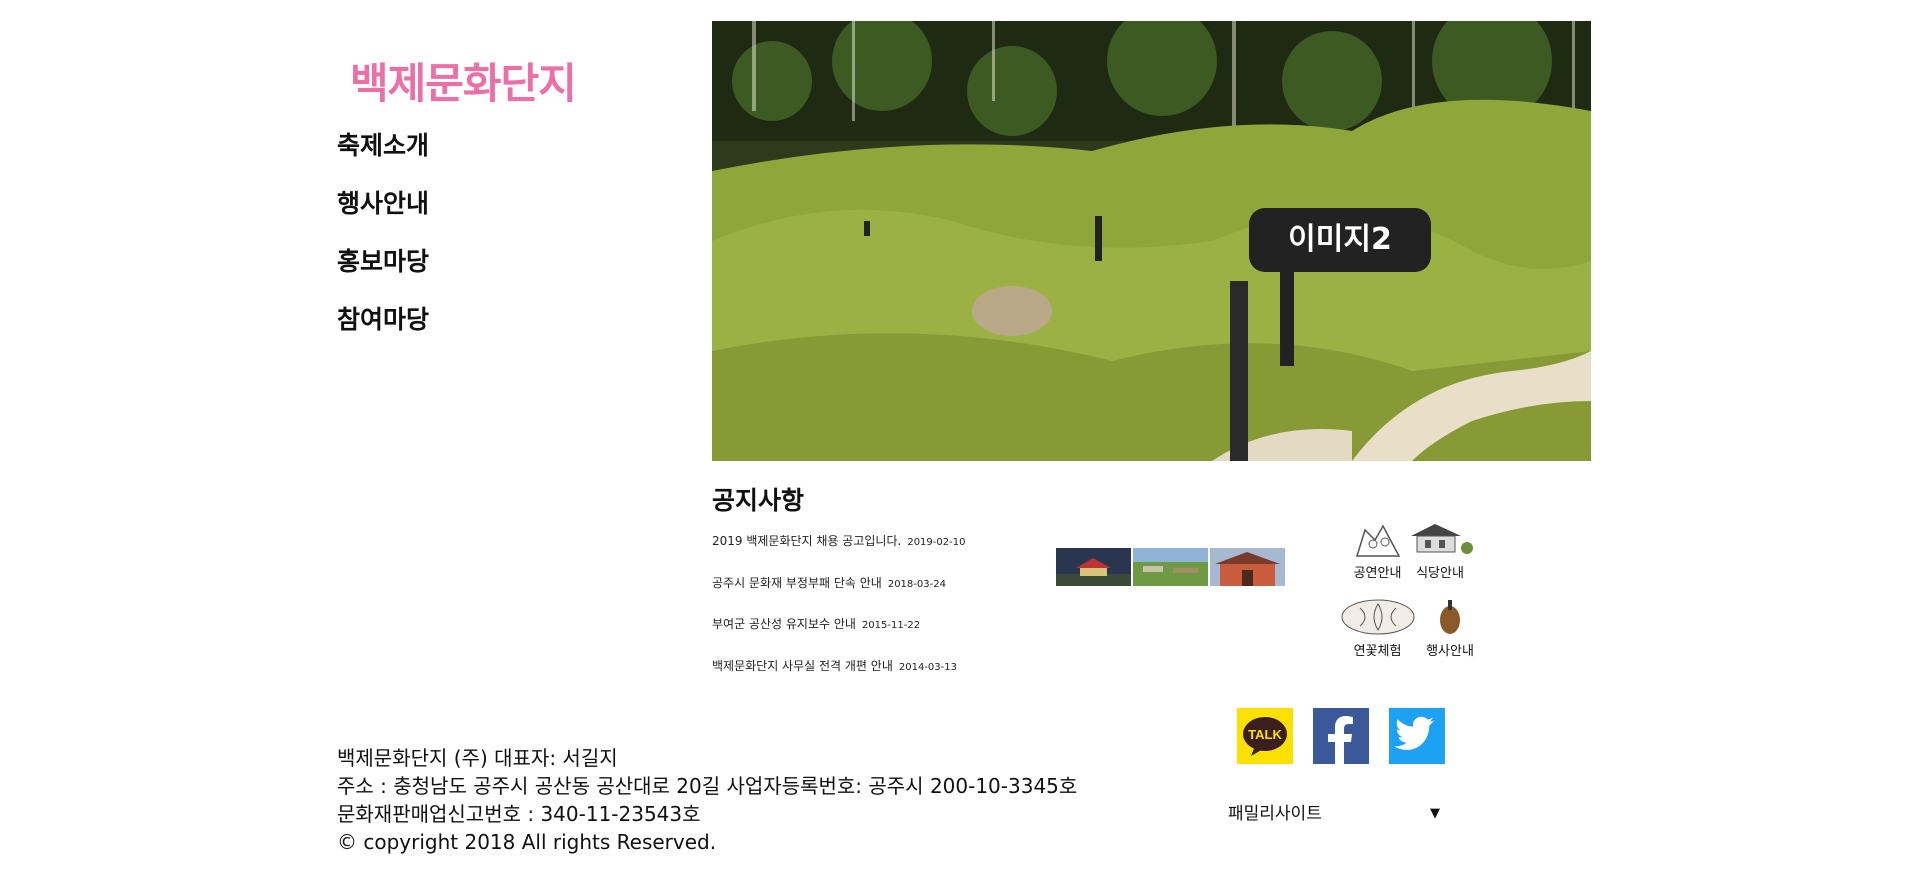 Image resolution: width=1919 pixels, height=895 pixels. I want to click on photo-thumbnails, so click(1170, 567).